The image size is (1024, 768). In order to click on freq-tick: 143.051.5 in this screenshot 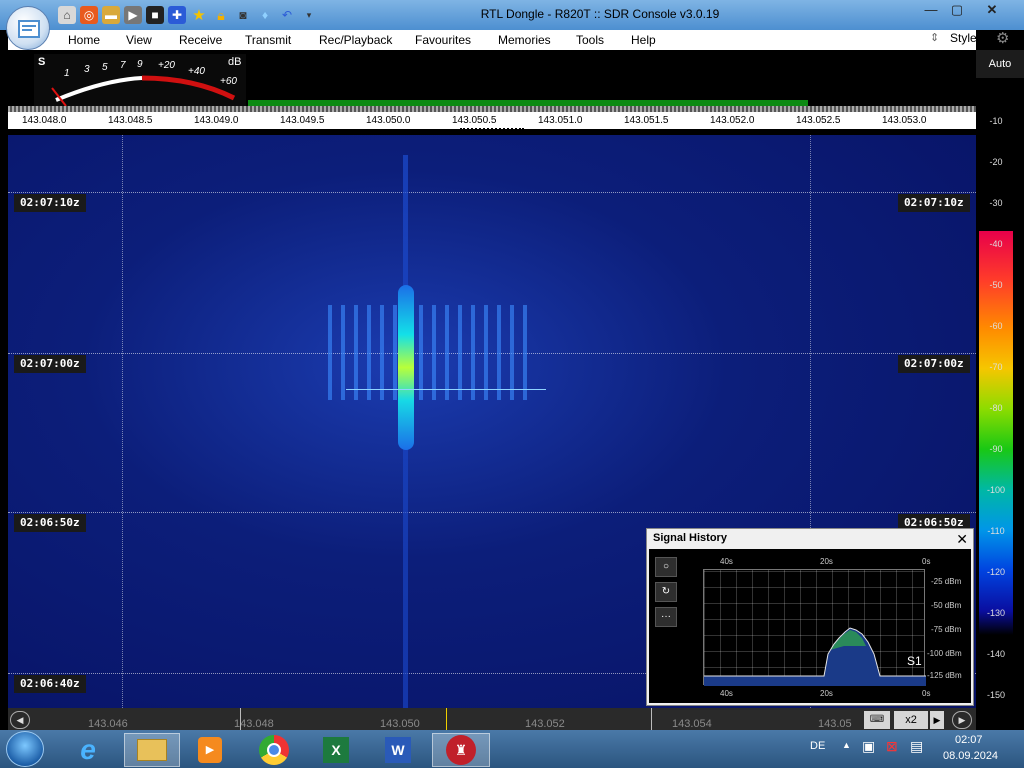, I will do `click(646, 120)`.